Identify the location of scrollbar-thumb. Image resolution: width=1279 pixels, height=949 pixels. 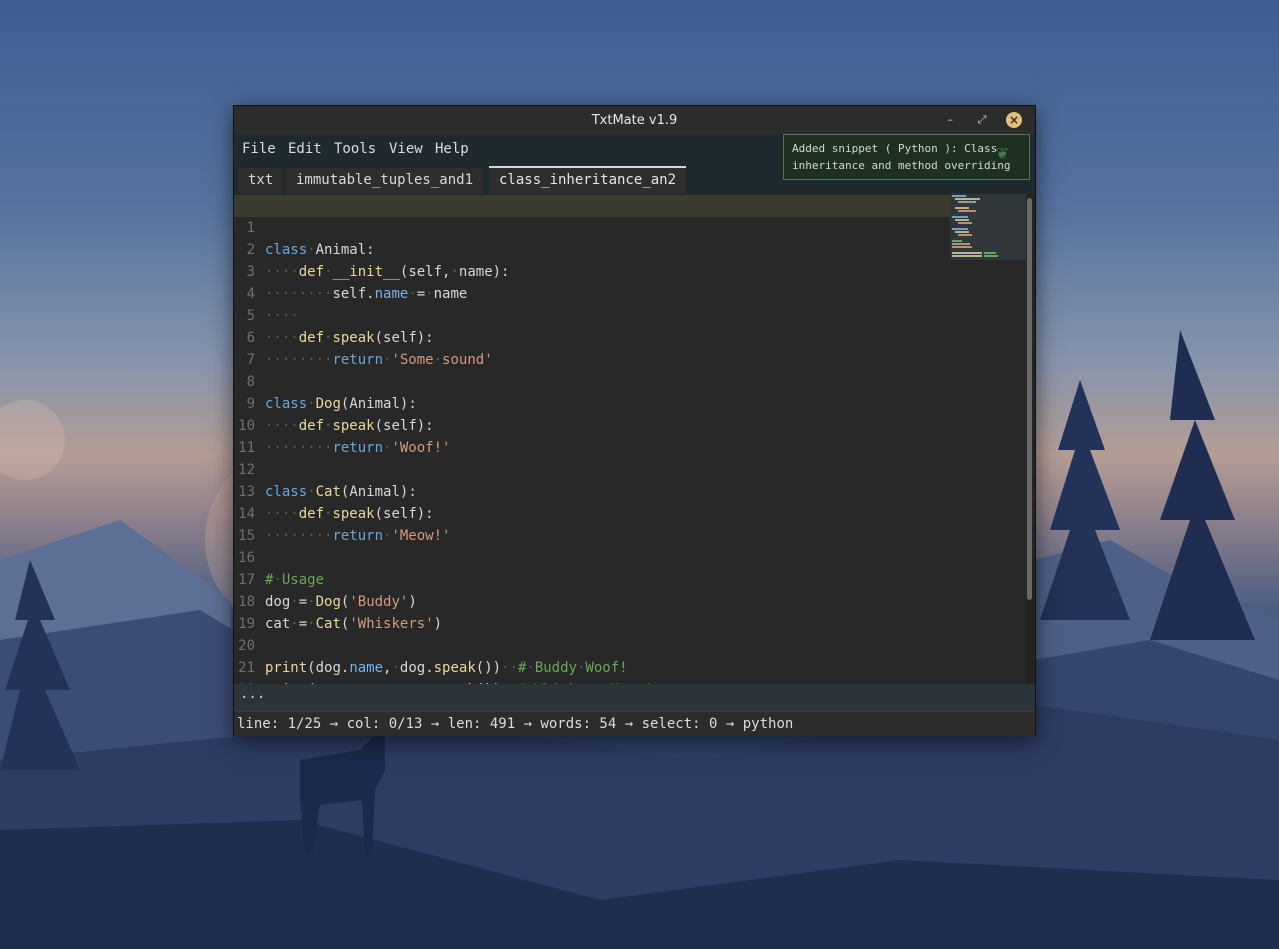
(1029, 399).